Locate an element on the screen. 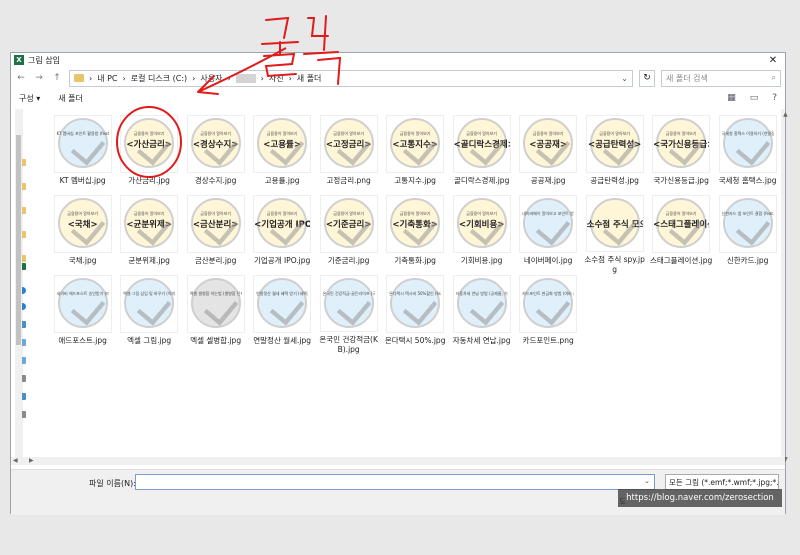 Image resolution: width=800 pixels, height=555 pixels. file-name-label: 애드포스트.jpg is located at coordinates (82, 340).